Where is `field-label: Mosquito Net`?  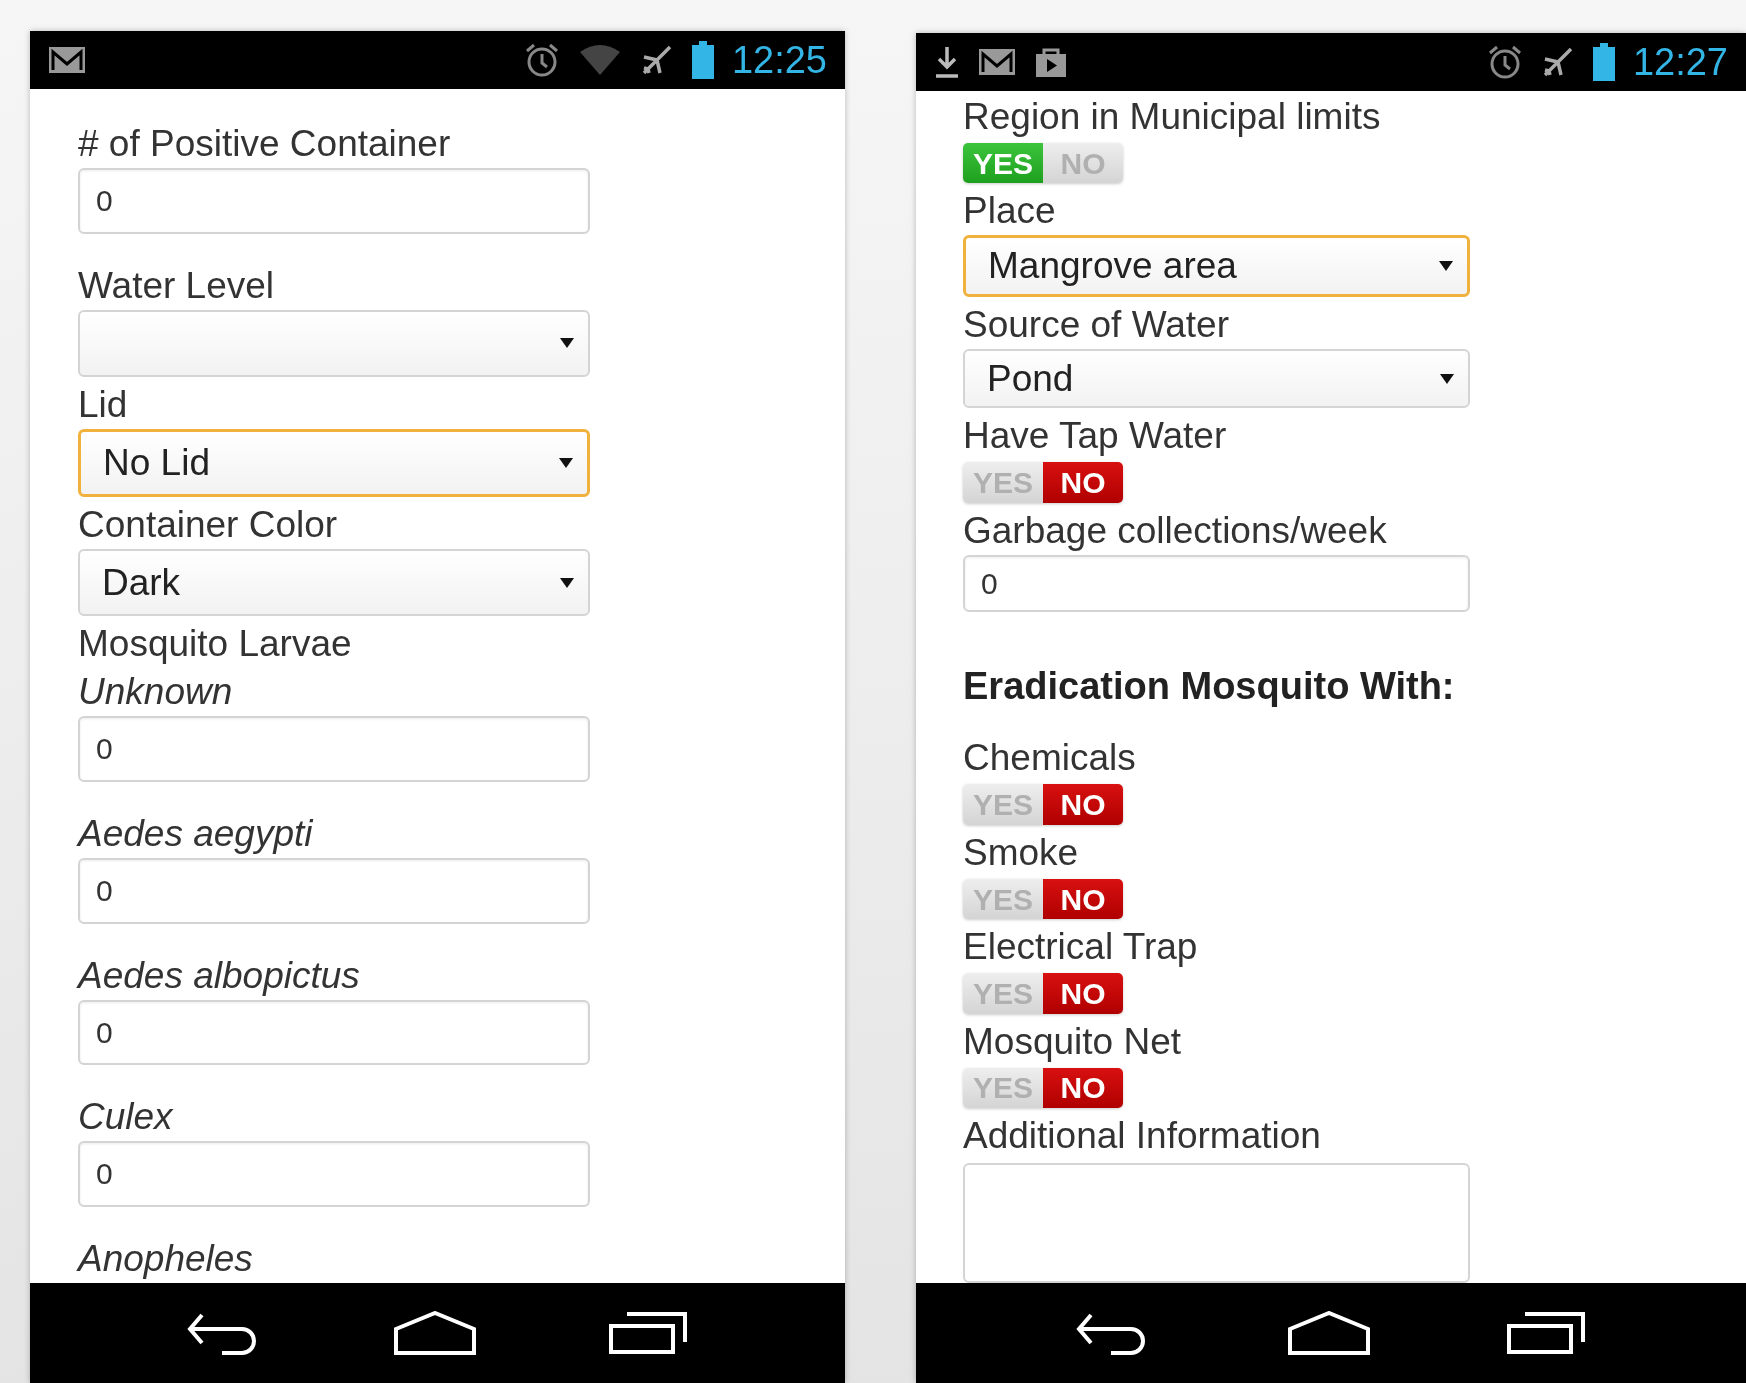
field-label: Mosquito Net is located at coordinates (1072, 1041).